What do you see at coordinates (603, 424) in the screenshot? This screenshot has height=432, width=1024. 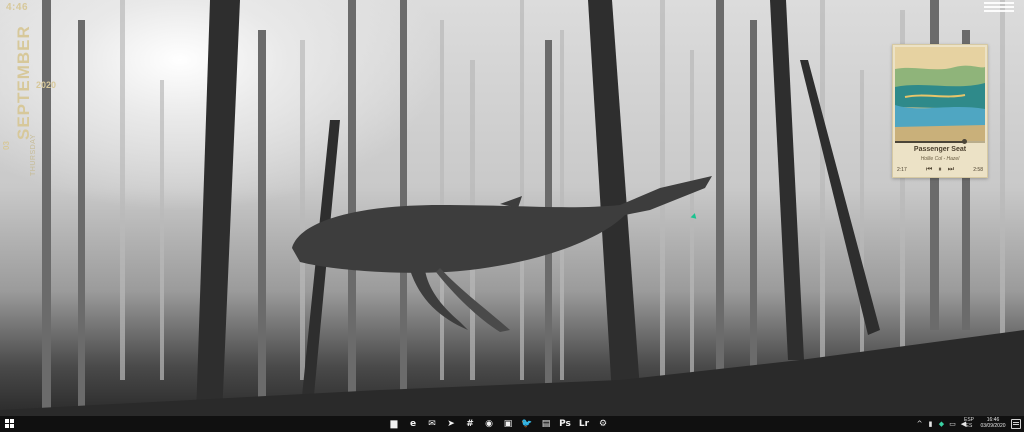 I see `steam-icon: ⚙` at bounding box center [603, 424].